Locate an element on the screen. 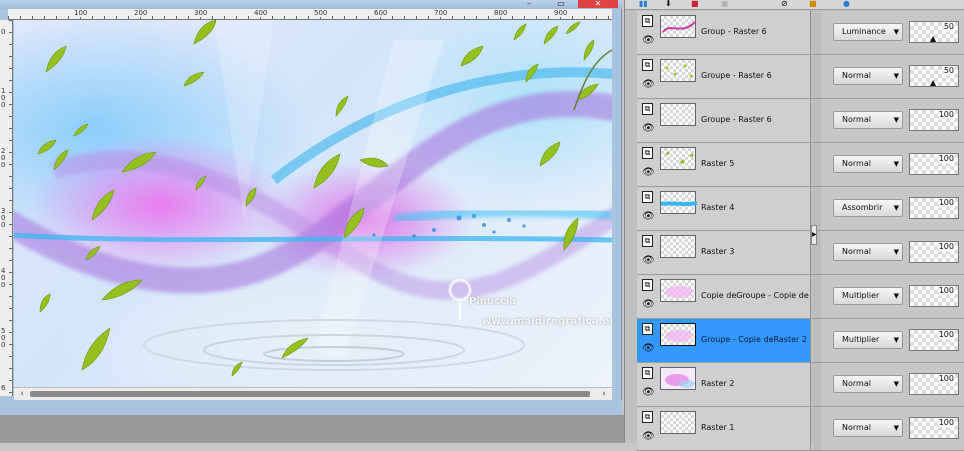 This screenshot has height=451, width=964. layer-row: ⧉ 👁 Raster 2 Normal ▼ 100 is located at coordinates (800, 385).